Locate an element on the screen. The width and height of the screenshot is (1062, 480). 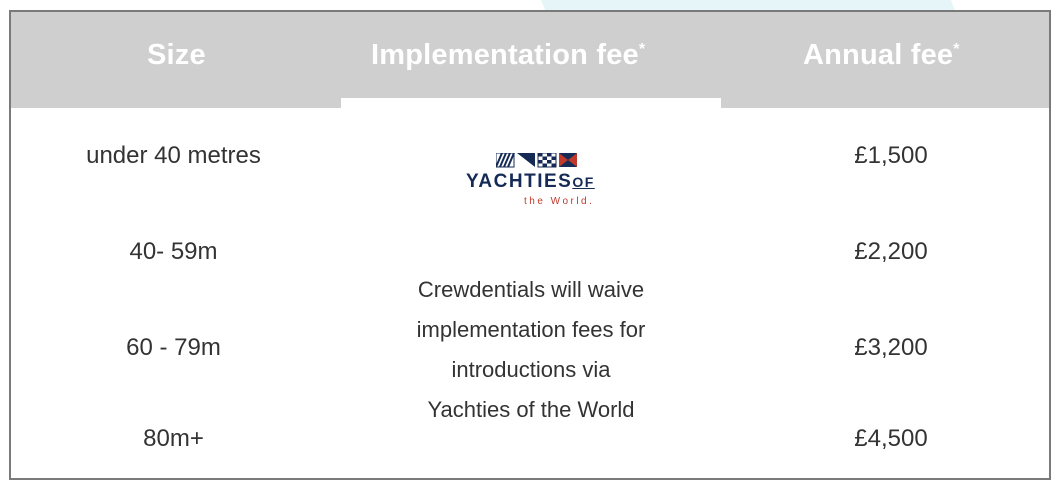
row-4-annual-fee: £4,500 is located at coordinates (891, 438).